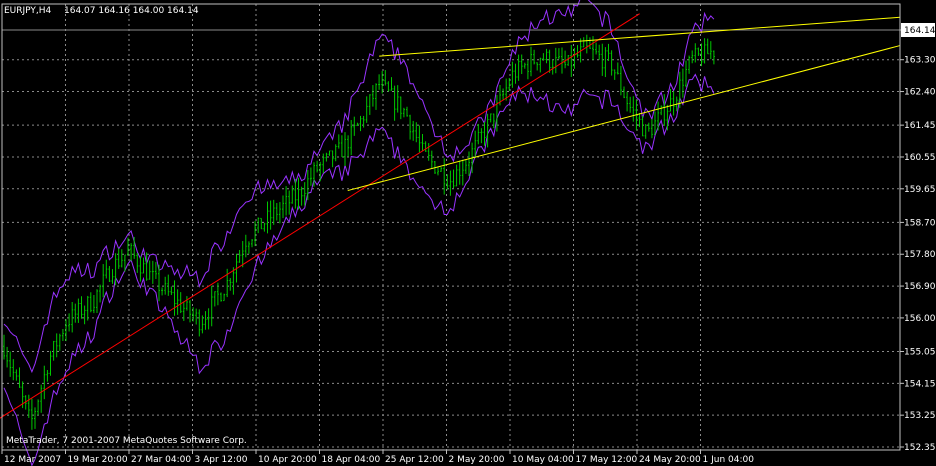 This screenshot has width=936, height=466. What do you see at coordinates (920, 158) in the screenshot?
I see `y-tick-label: 160.55` at bounding box center [920, 158].